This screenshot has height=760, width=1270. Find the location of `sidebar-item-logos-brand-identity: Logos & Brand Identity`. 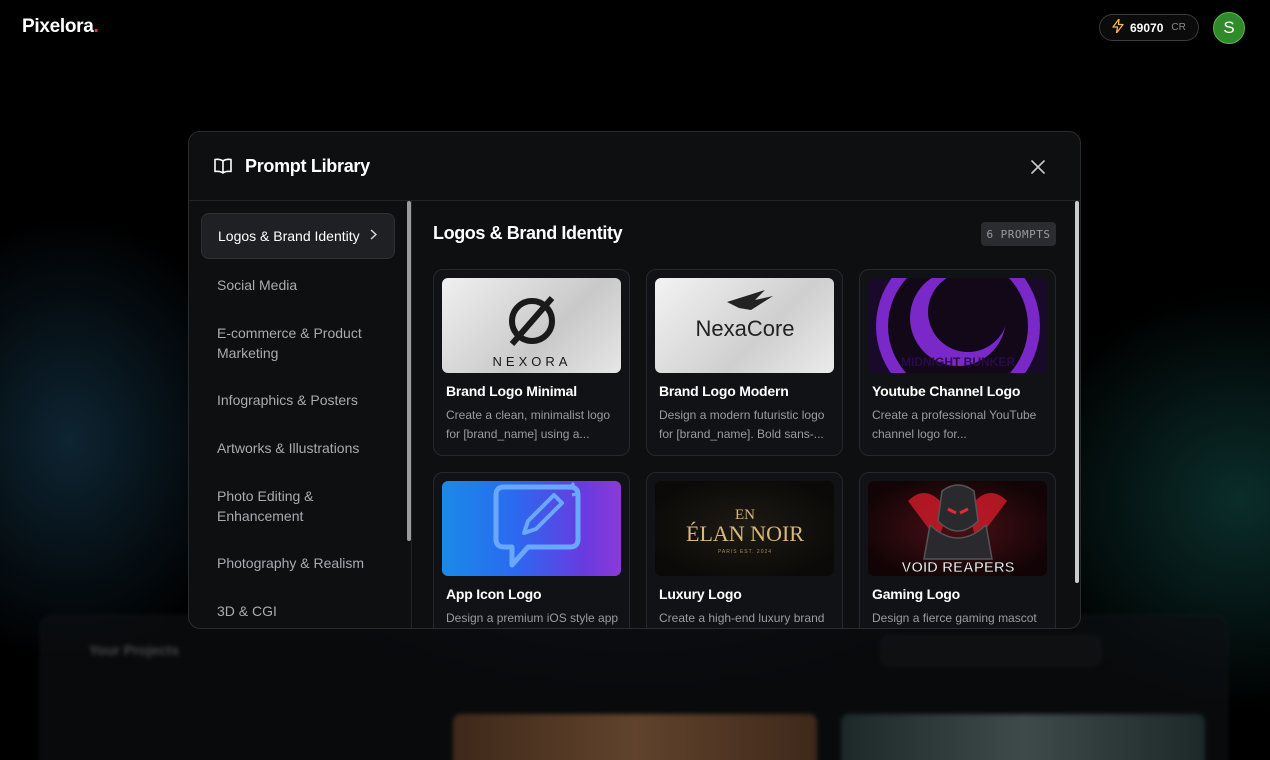

sidebar-item-logos-brand-identity: Logos & Brand Identity is located at coordinates (298, 236).